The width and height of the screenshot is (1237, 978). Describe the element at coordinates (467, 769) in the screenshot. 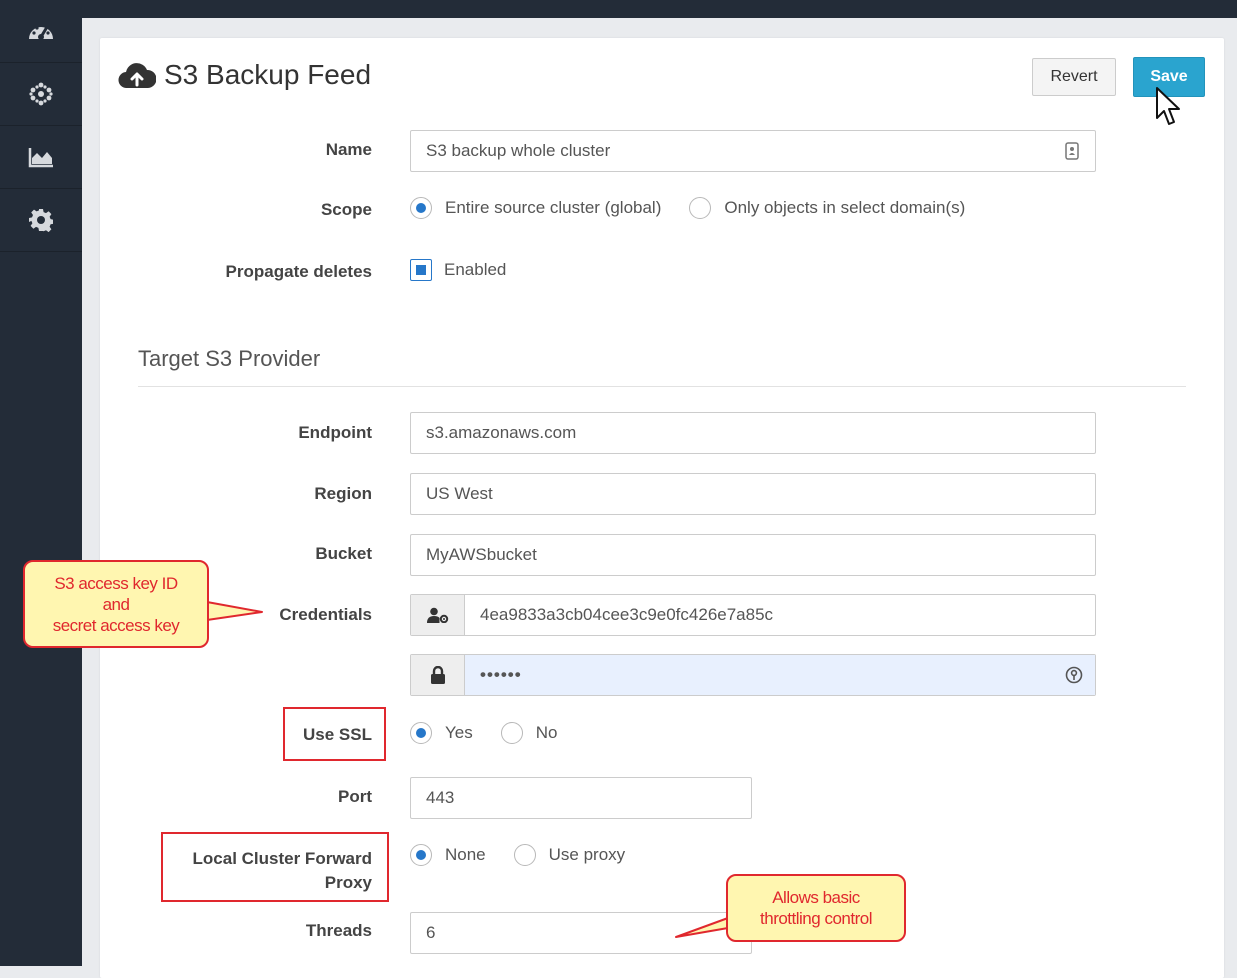

I see `callout-pointers` at that location.